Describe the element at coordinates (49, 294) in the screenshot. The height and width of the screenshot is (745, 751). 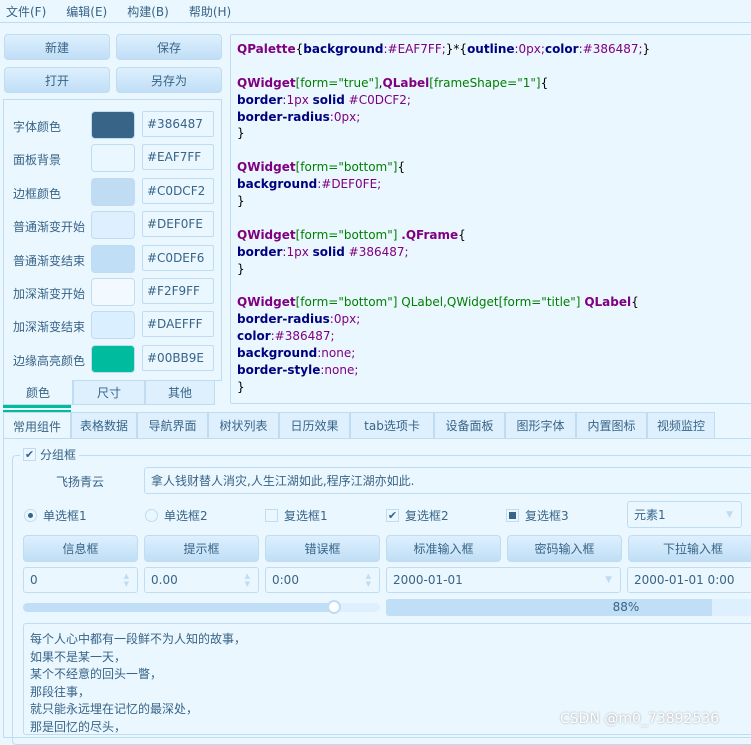
I see `color-label: 加深渐变开始` at that location.